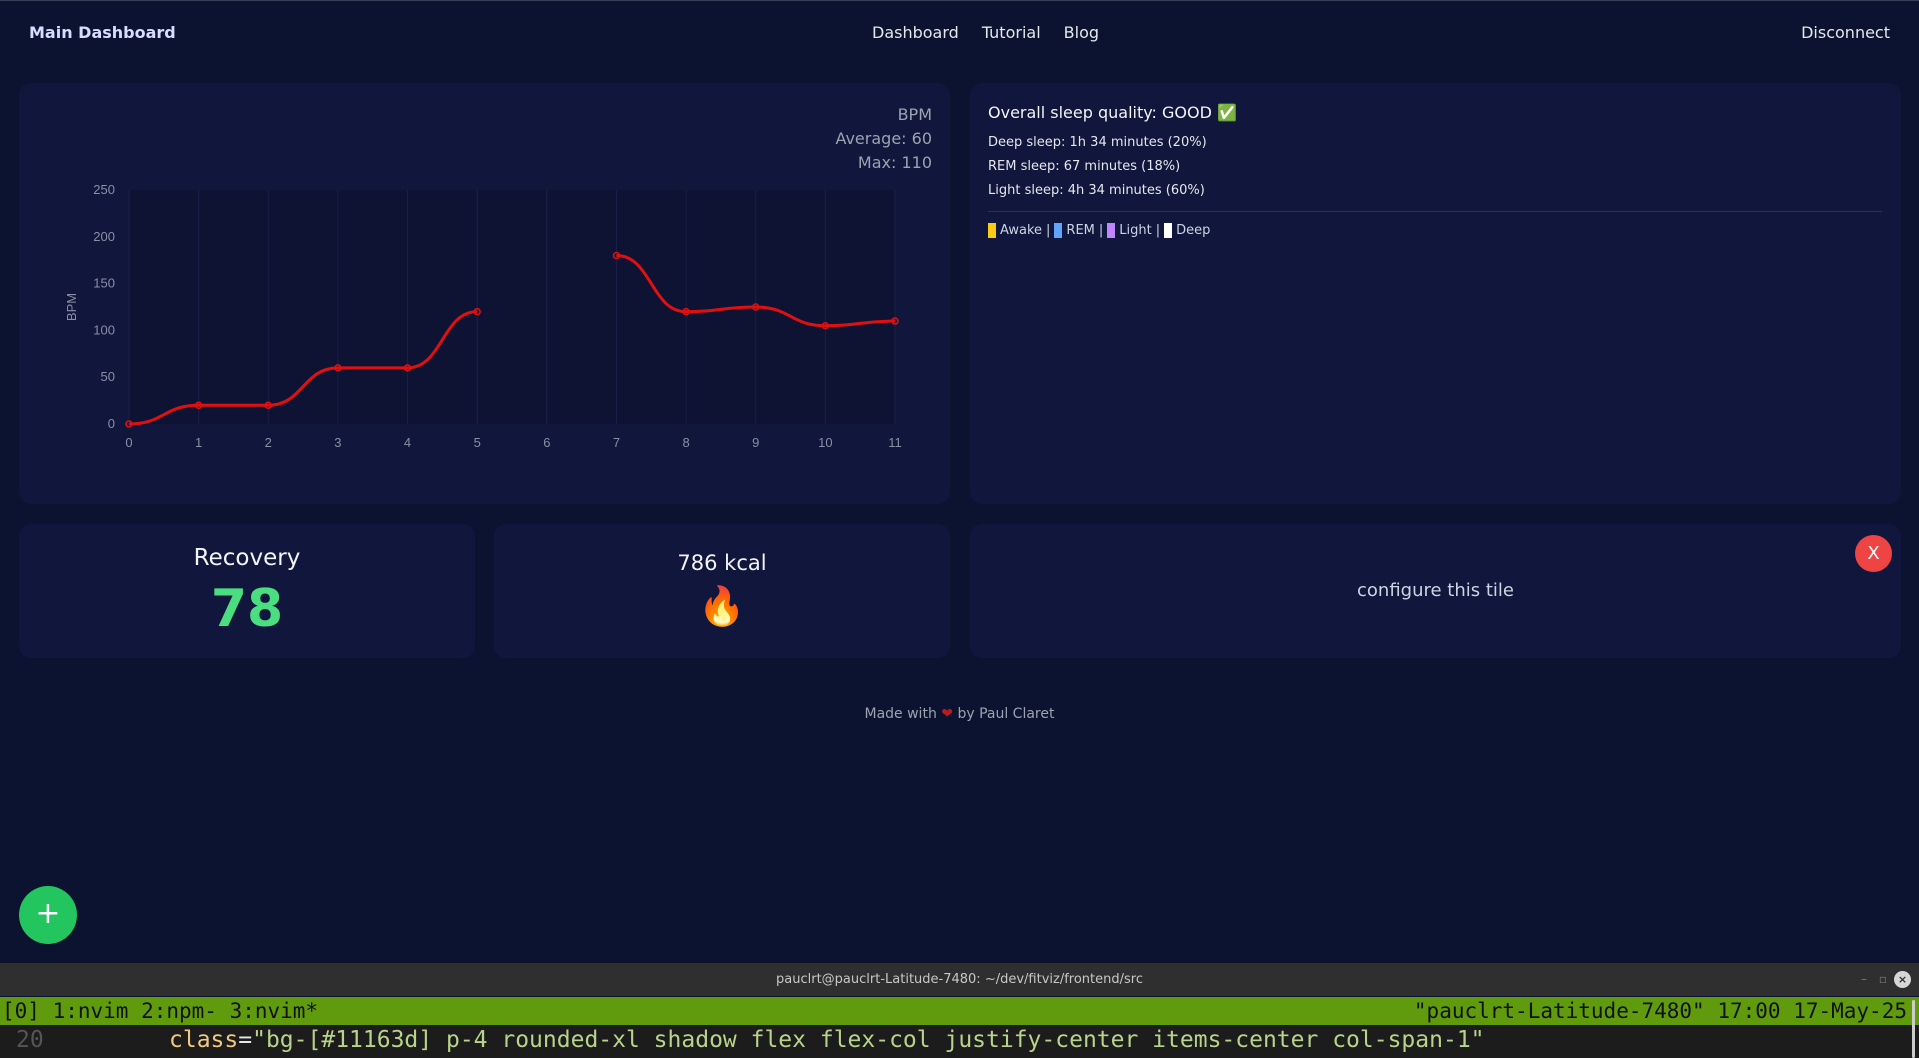 This screenshot has height=1058, width=1919. Describe the element at coordinates (1660, 1011) in the screenshot. I see `tmux-host-time: "pauclrt-Latitude-7480" 17:00 17-May-25` at that location.